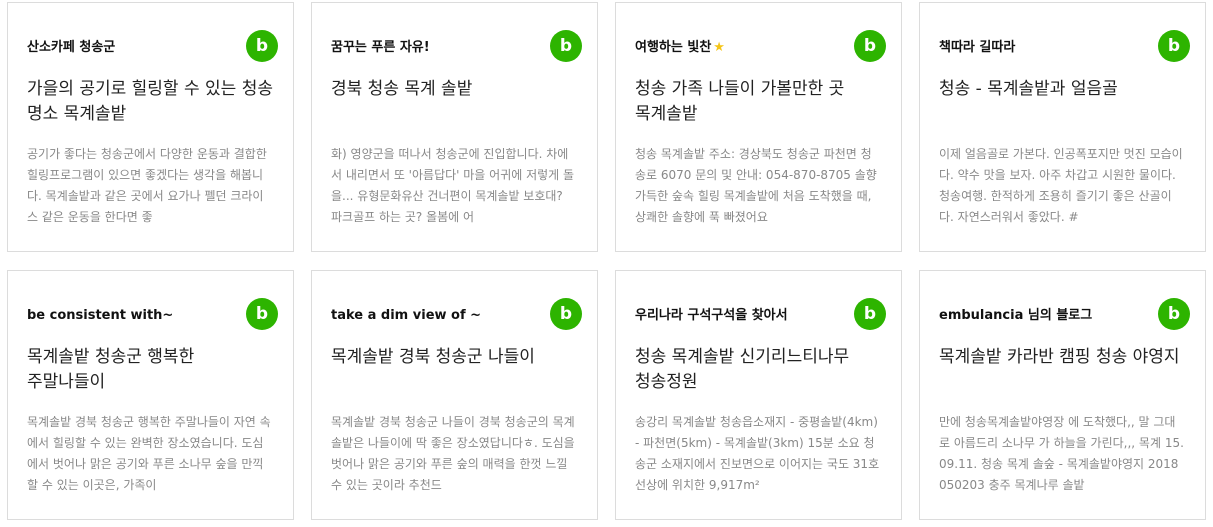 Image resolution: width=1213 pixels, height=527 pixels. What do you see at coordinates (758, 102) in the screenshot?
I see `post-title: 청송 가족 나들이 가볼만한 곳 목계솔밭` at bounding box center [758, 102].